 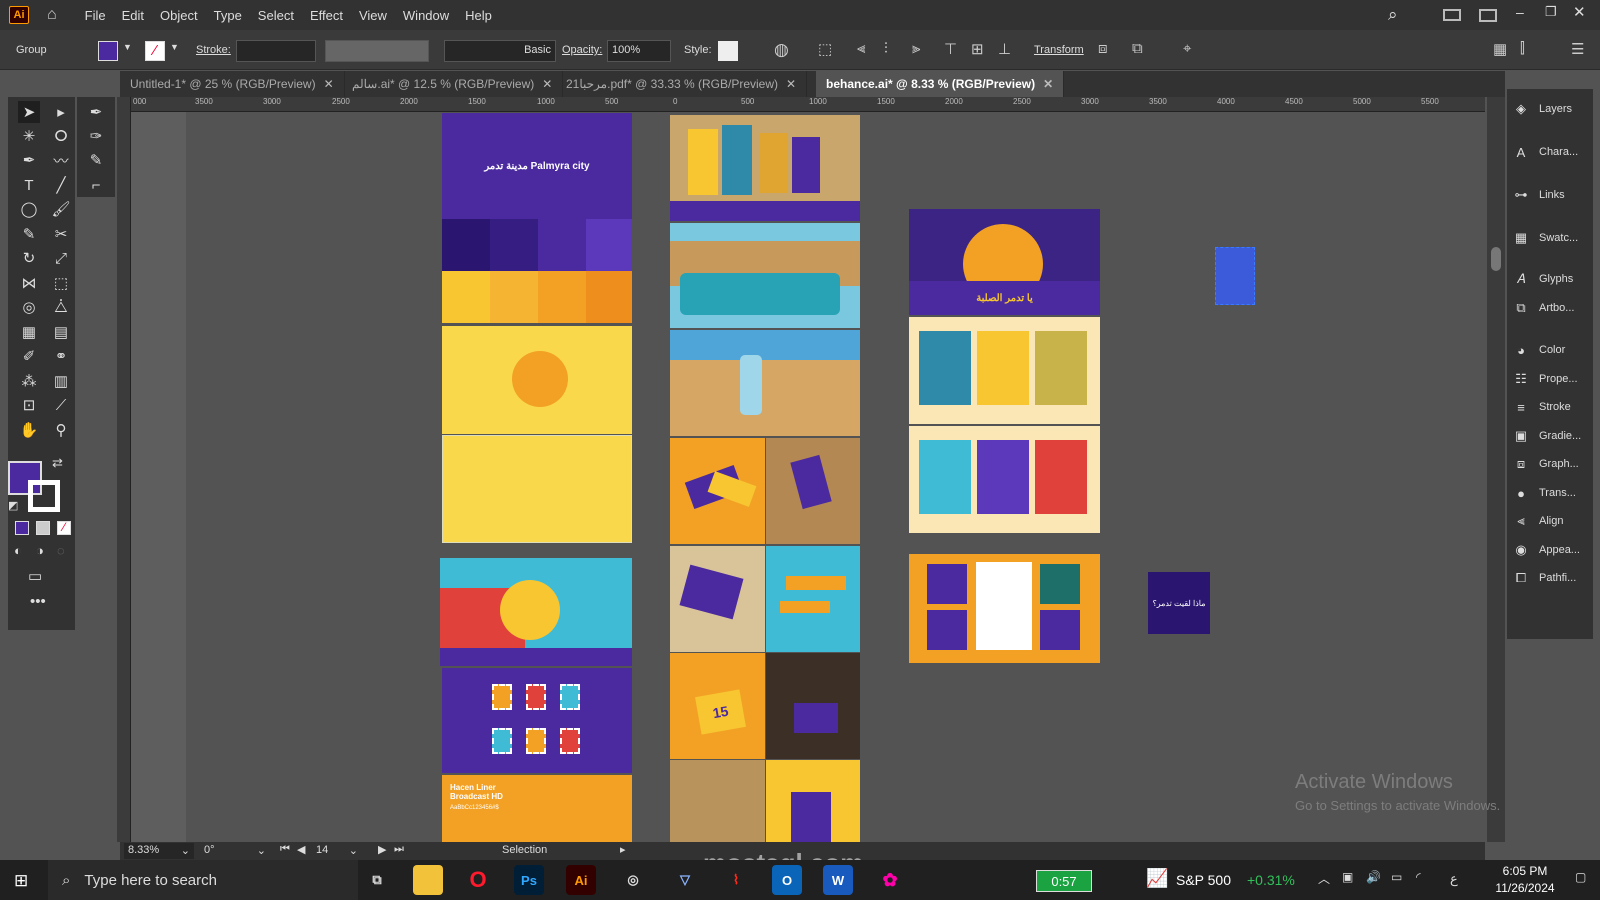 What do you see at coordinates (22, 528) in the screenshot?
I see `color-mode-icon` at bounding box center [22, 528].